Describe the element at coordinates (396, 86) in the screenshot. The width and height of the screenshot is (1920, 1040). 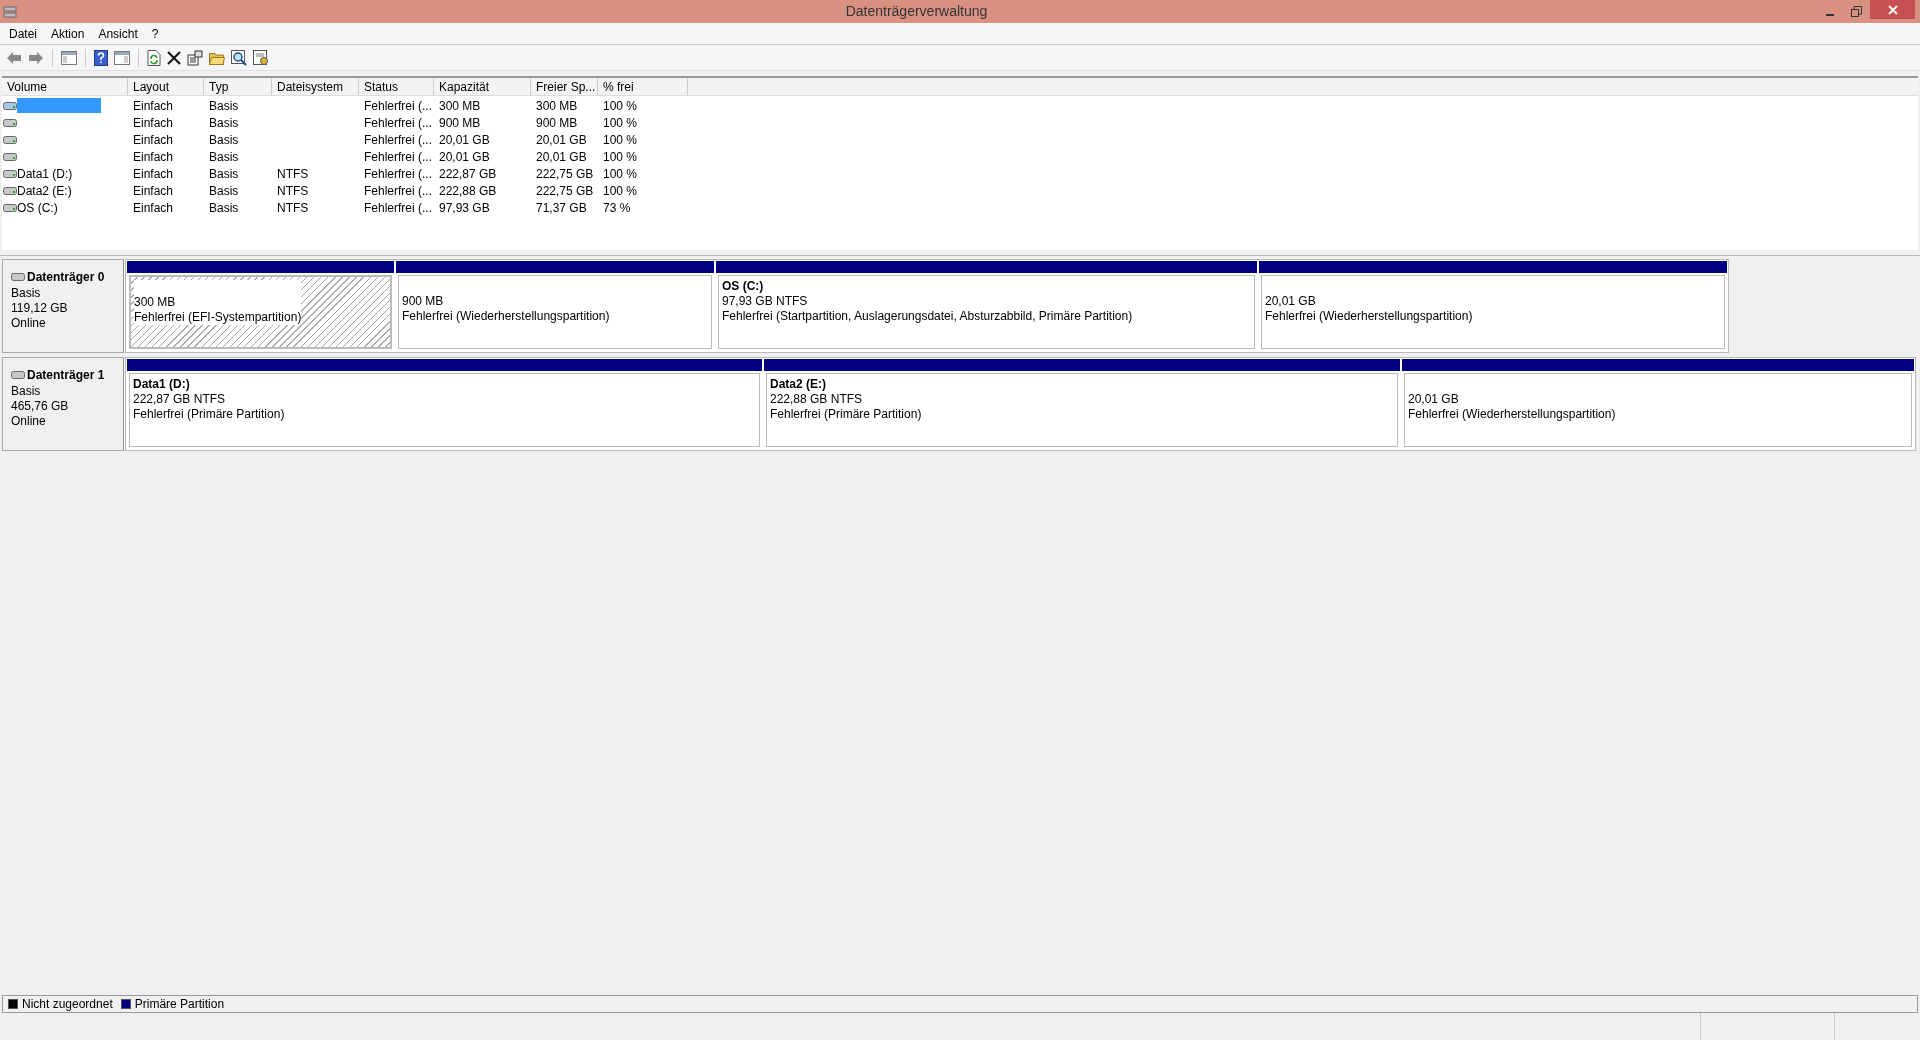
I see `column-header: Status` at that location.